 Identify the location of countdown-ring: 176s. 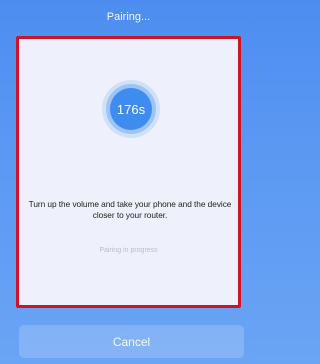
(131, 109).